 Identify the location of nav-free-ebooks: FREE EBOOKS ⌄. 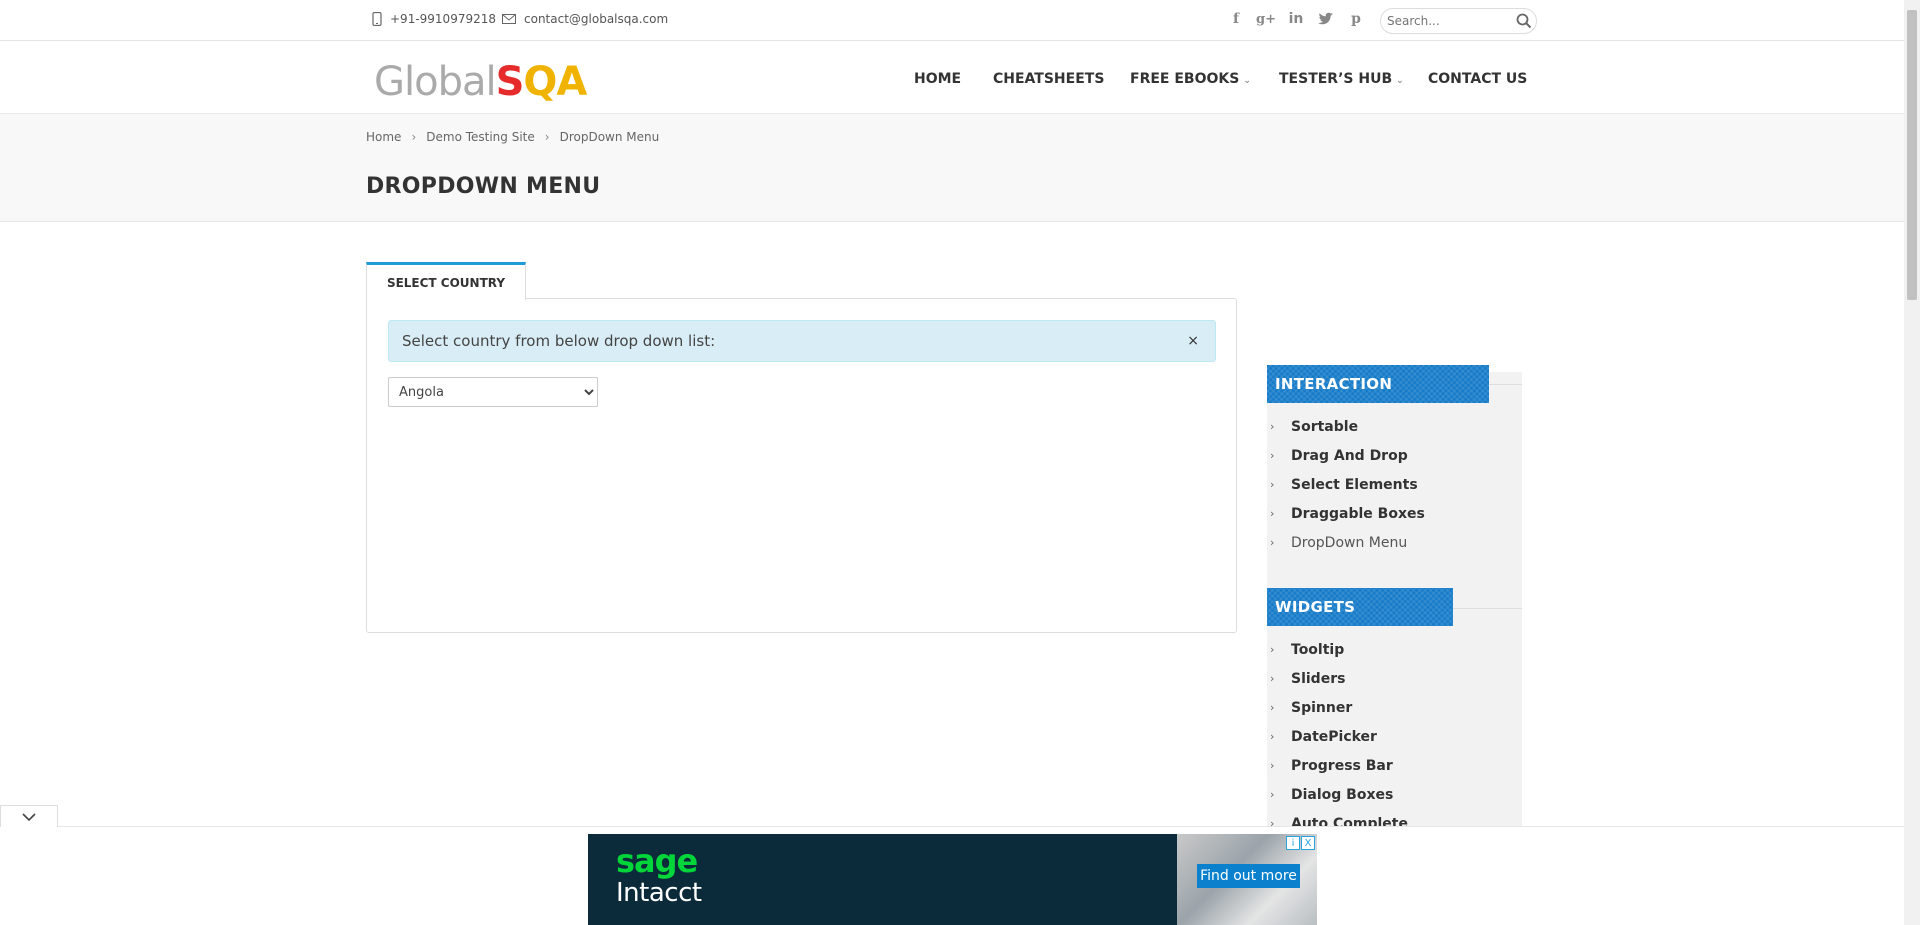
(1190, 79).